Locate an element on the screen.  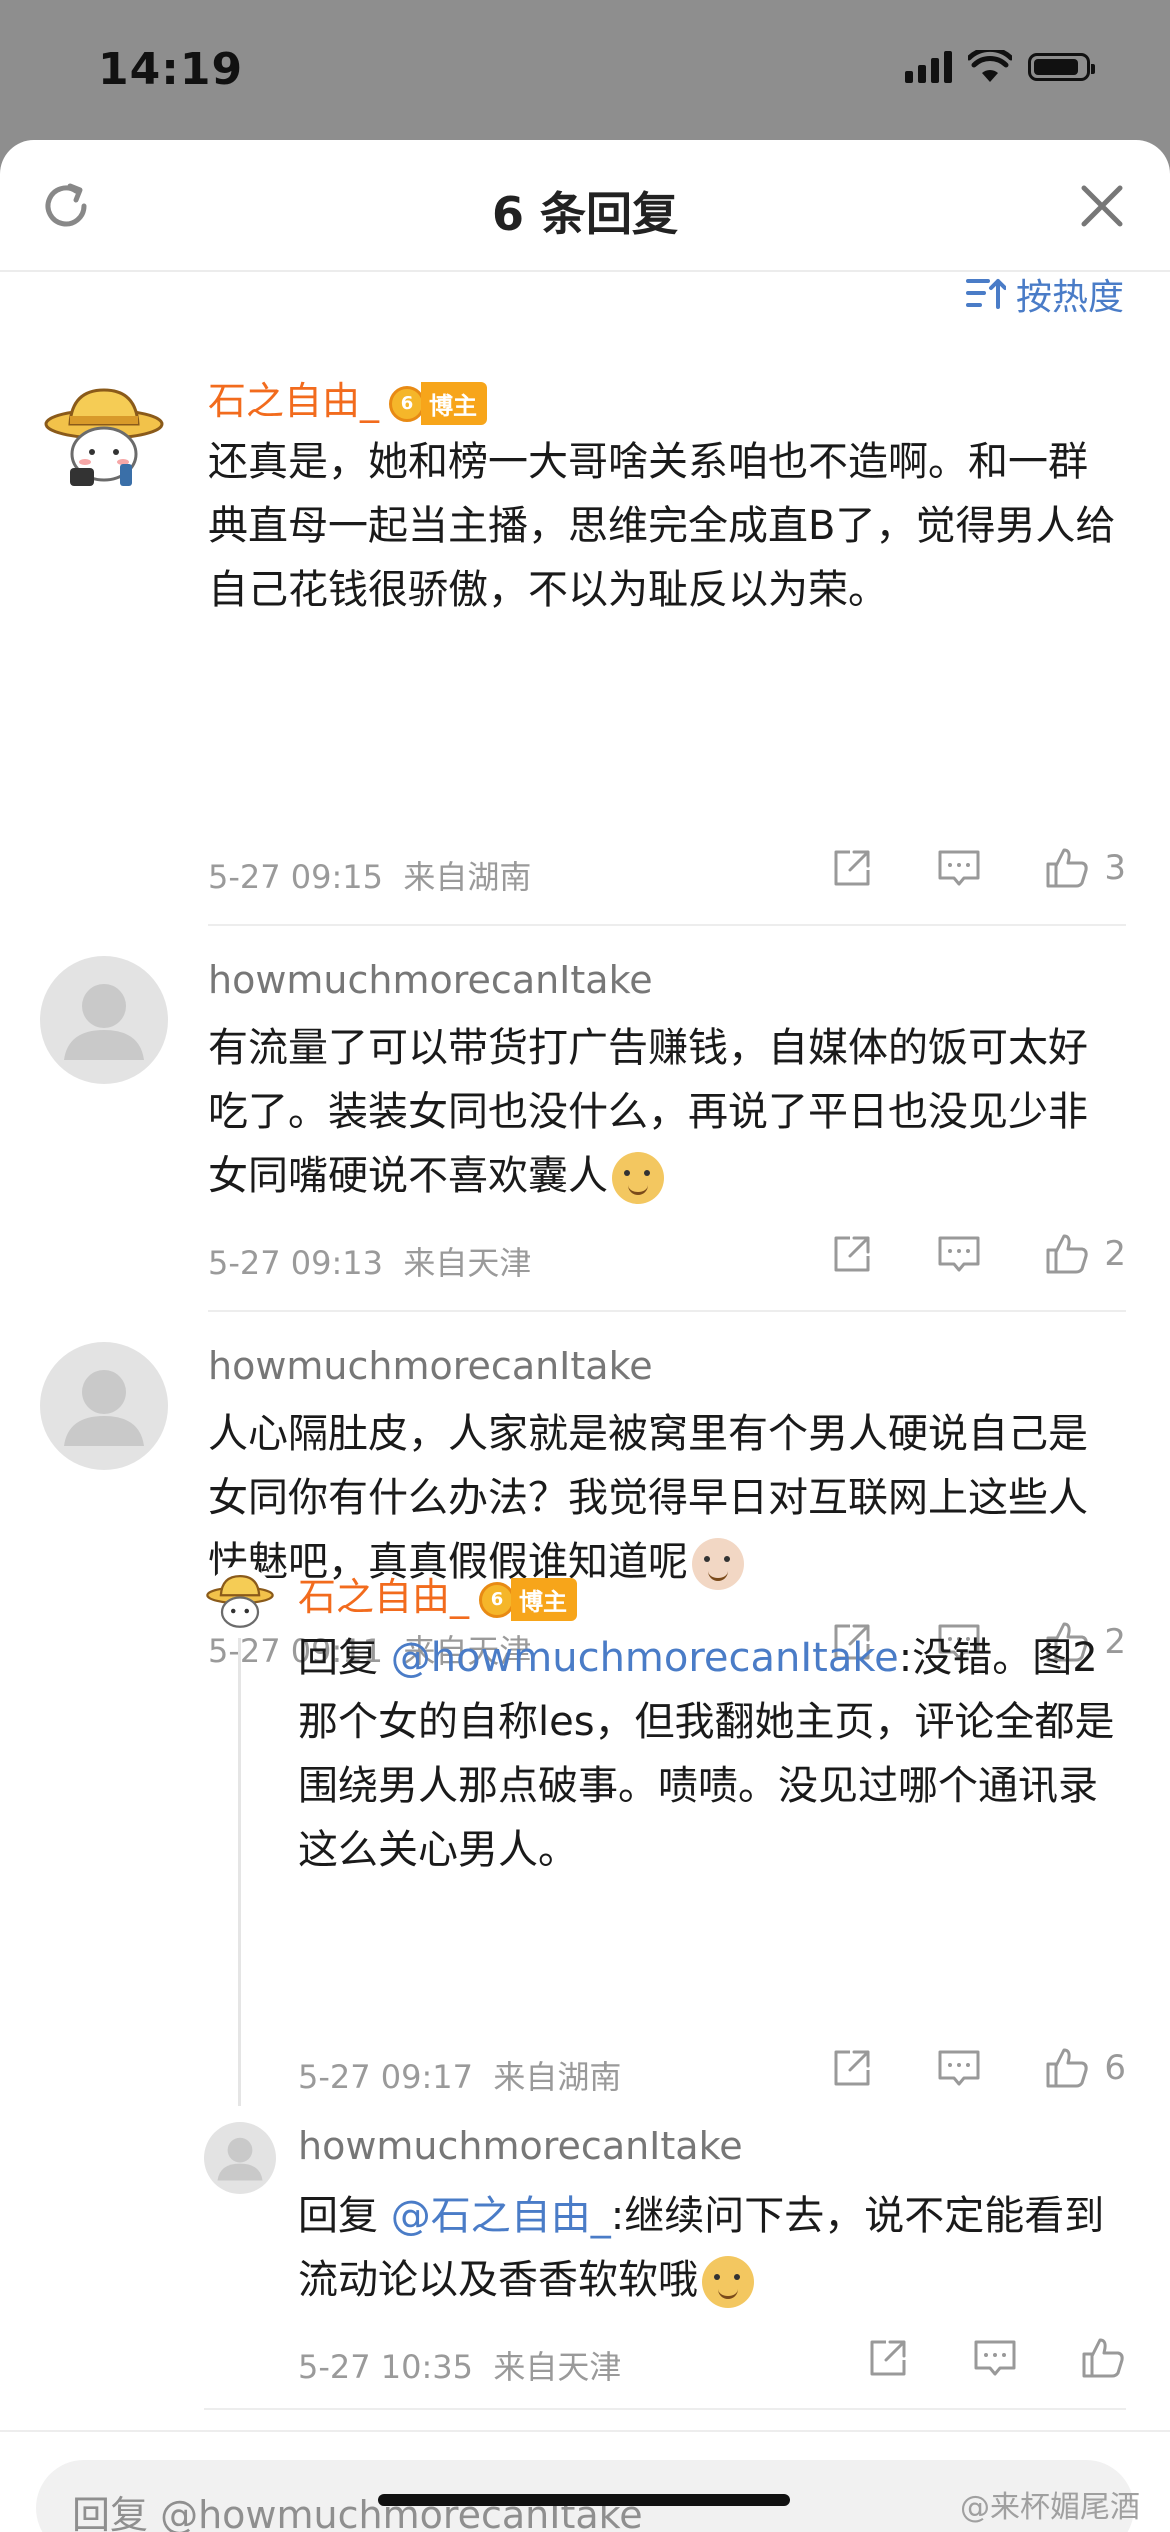
comment-time: 5-27 09:13 is located at coordinates (296, 1263).